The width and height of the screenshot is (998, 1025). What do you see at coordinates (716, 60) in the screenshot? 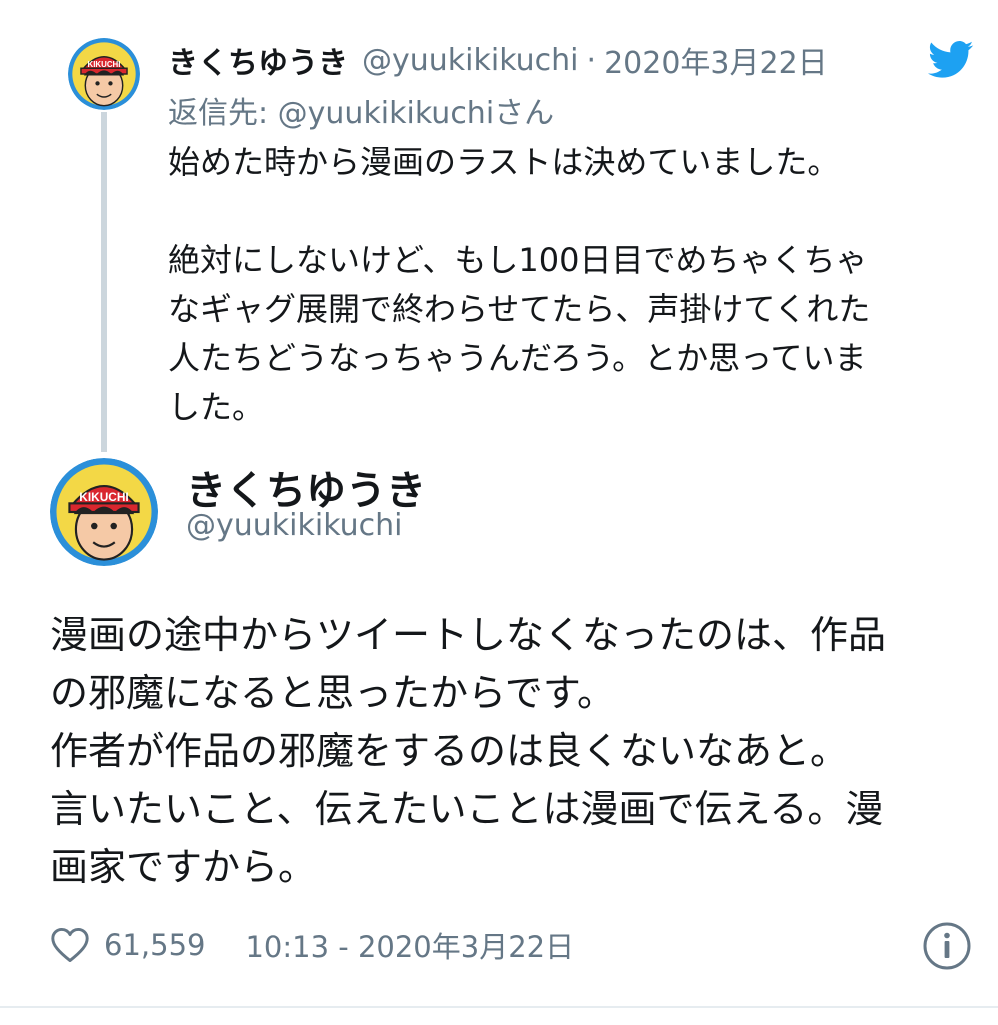
I see `reply-date: 2020年3月22日` at bounding box center [716, 60].